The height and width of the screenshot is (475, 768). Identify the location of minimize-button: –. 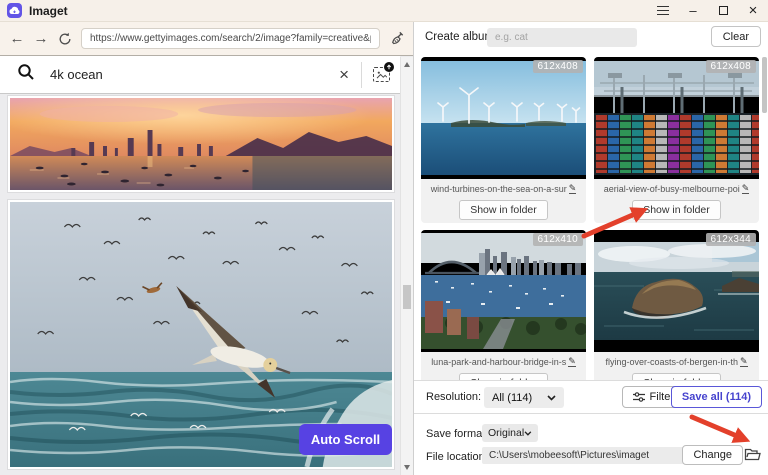
(693, 11).